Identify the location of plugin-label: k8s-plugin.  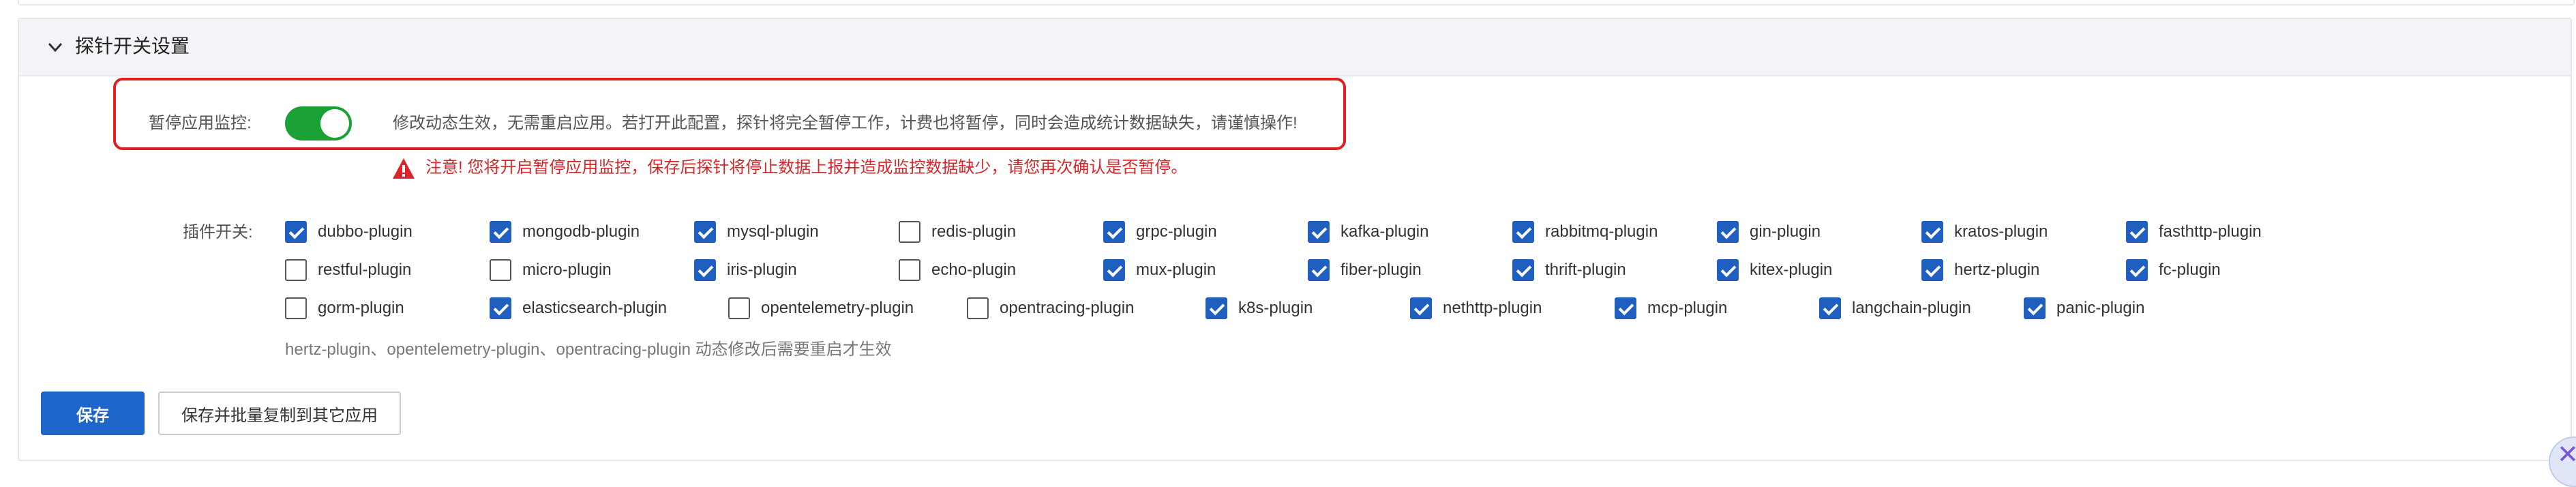
(1275, 308).